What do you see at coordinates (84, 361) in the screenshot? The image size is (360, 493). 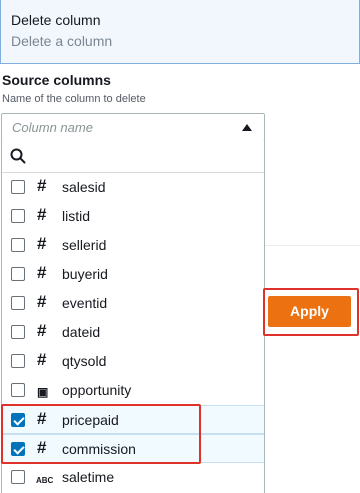 I see `column-option-label: qtysold` at bounding box center [84, 361].